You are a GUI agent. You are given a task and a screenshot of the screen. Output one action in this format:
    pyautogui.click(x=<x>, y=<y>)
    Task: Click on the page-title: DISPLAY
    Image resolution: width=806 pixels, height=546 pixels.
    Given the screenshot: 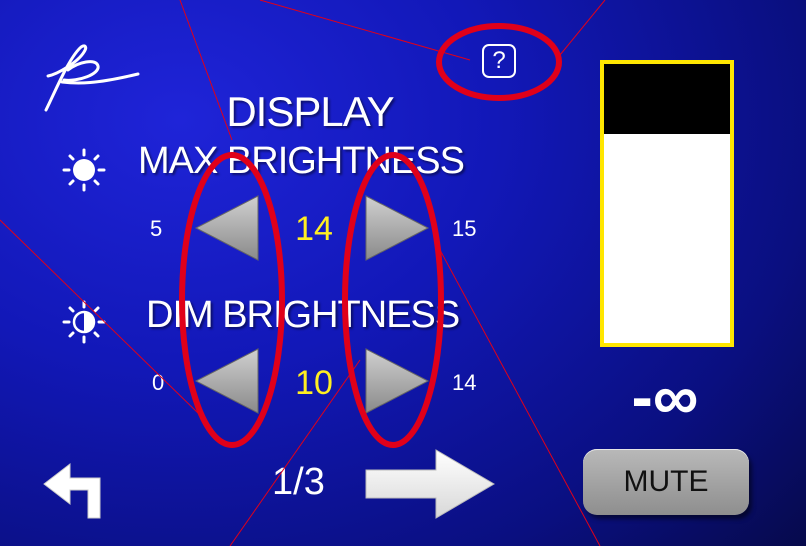 What is the action you would take?
    pyautogui.click(x=310, y=111)
    